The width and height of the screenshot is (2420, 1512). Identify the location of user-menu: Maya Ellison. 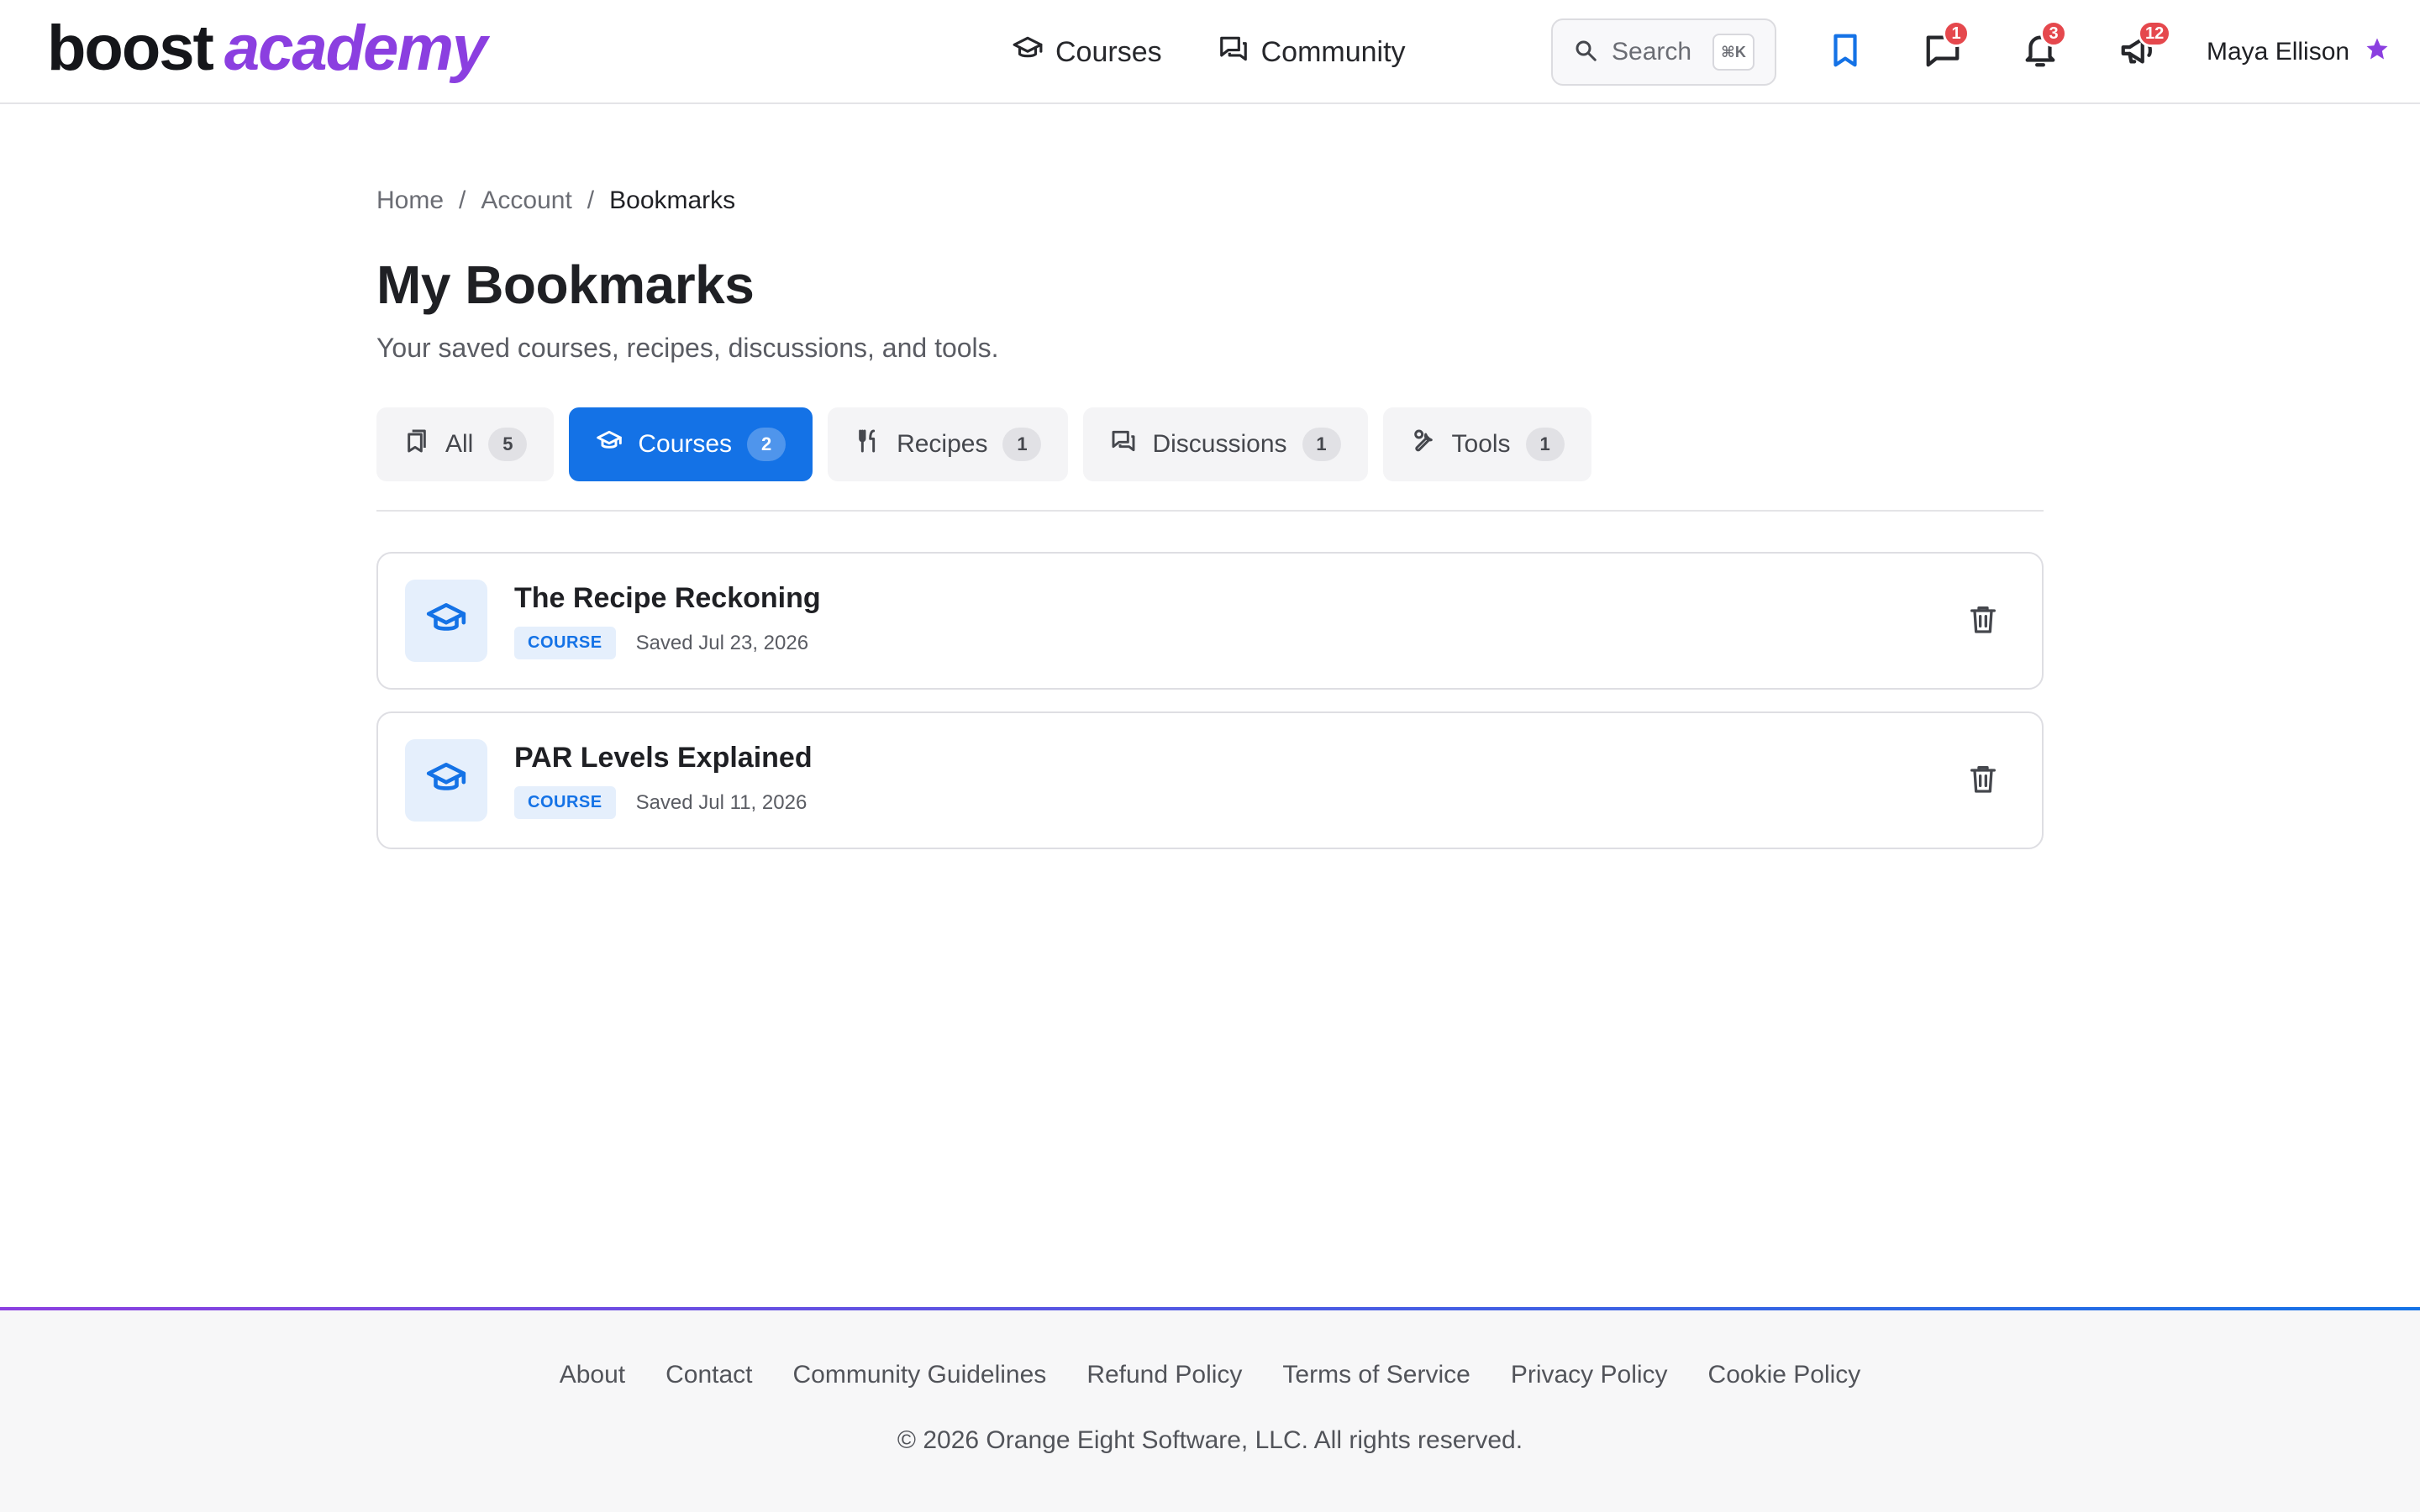
(2298, 52).